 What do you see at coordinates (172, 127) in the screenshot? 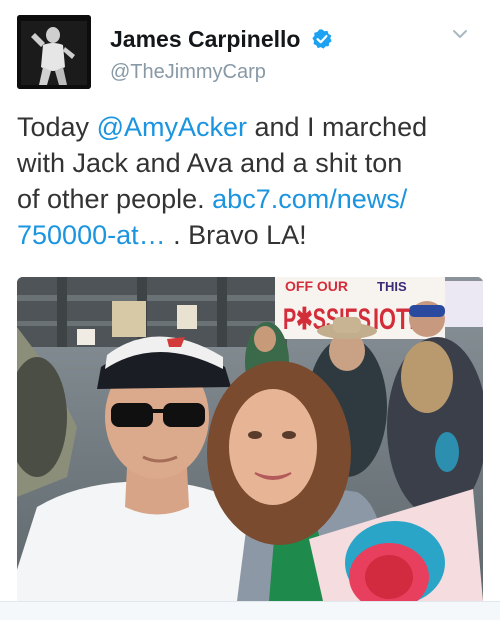
I see `mention-link: @AmyAcker` at bounding box center [172, 127].